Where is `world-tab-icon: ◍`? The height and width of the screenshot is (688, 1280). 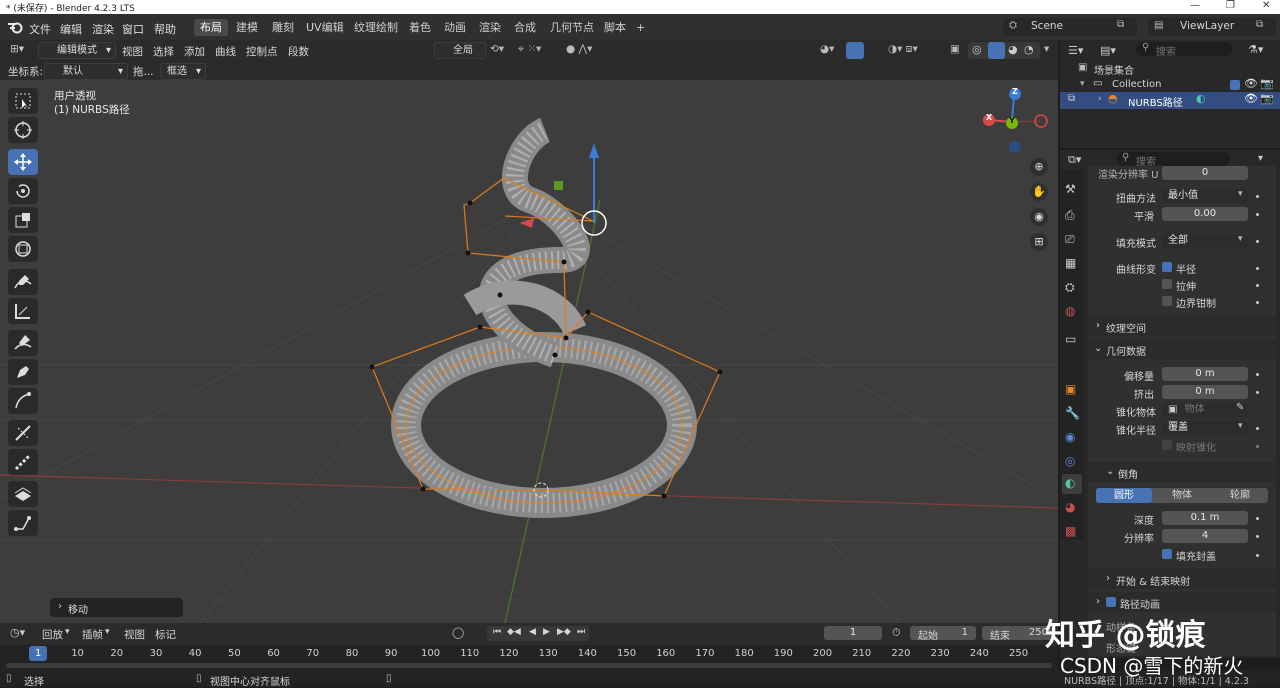 world-tab-icon: ◍ is located at coordinates (1070, 311).